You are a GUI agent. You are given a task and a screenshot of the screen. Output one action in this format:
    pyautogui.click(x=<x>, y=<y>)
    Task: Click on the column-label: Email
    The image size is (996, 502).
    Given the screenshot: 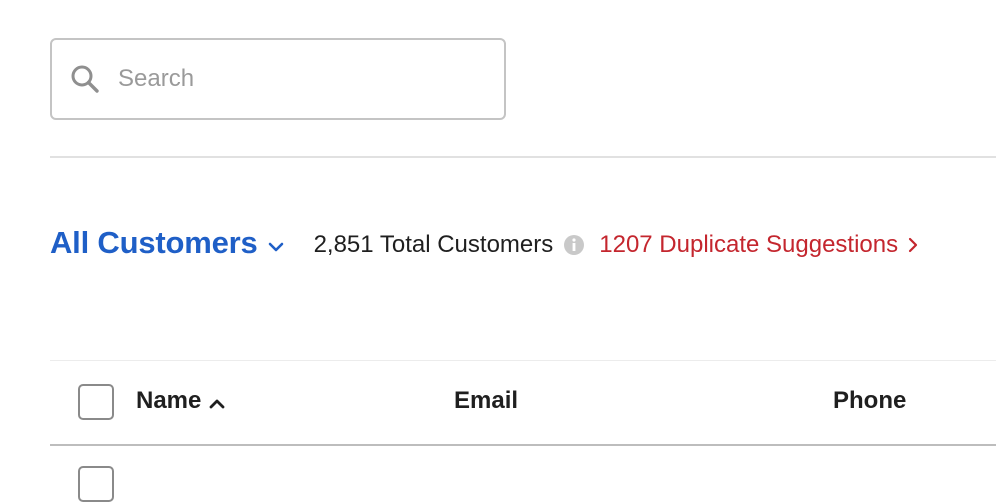 What is the action you would take?
    pyautogui.click(x=486, y=400)
    